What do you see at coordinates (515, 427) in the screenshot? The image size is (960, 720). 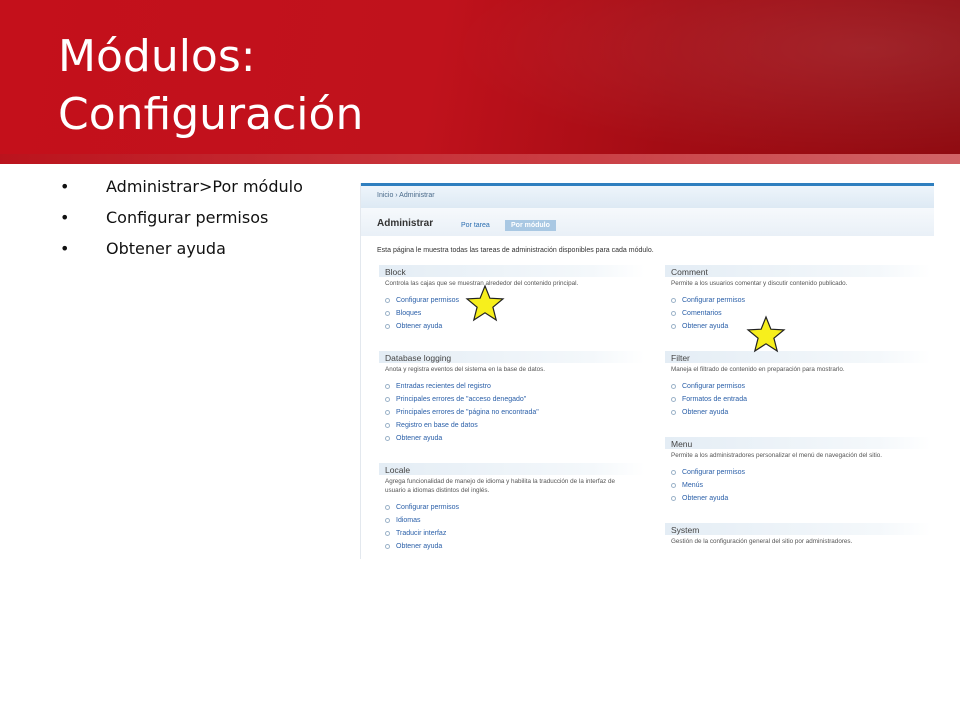 I see `link-registro-base-datos: Registro en base de datos` at bounding box center [515, 427].